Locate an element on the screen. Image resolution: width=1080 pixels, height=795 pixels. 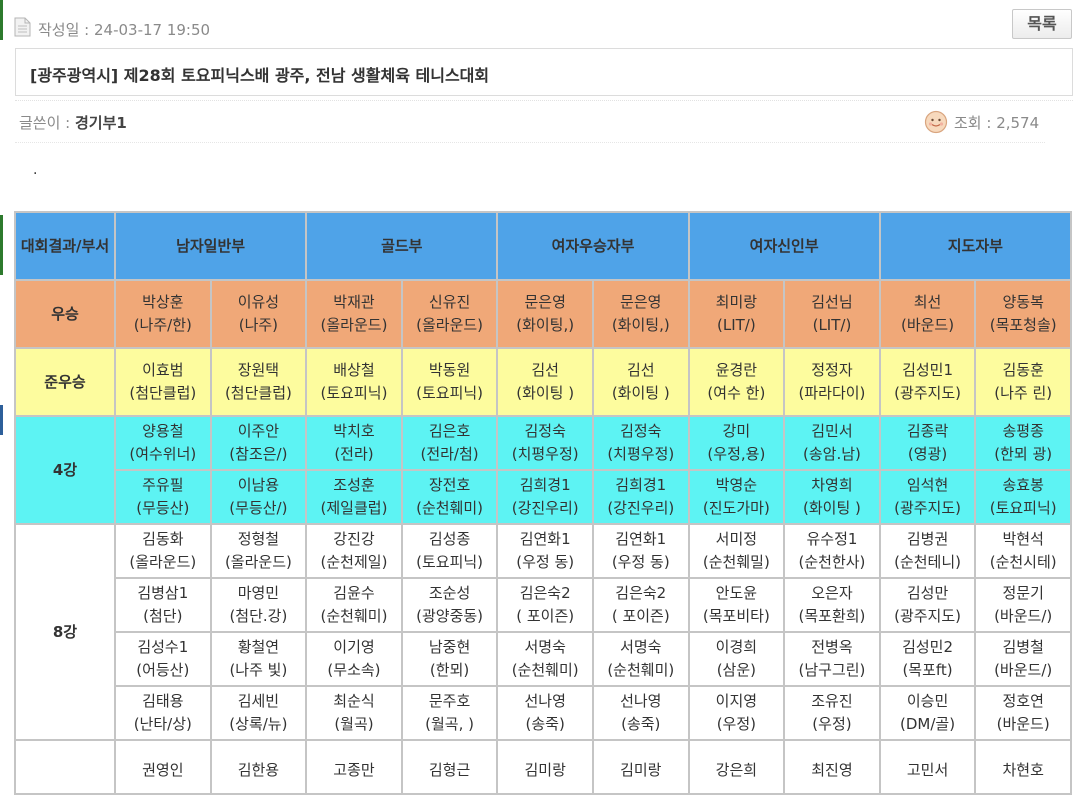
player-cell: 김성민2 (목포ft) is located at coordinates (927, 659).